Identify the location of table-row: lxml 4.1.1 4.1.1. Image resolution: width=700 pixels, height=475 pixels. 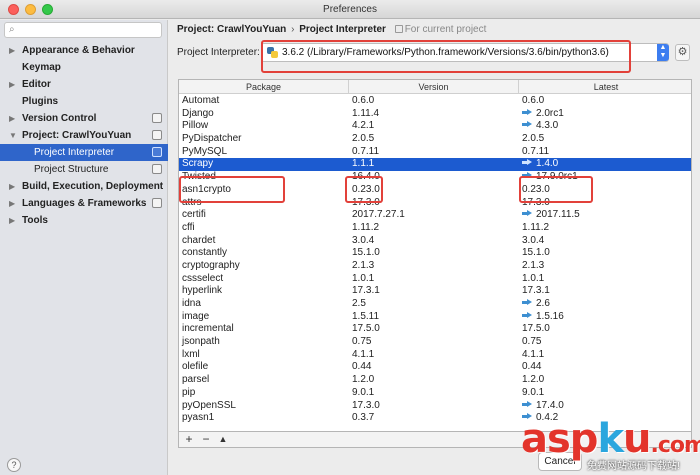
(435, 355).